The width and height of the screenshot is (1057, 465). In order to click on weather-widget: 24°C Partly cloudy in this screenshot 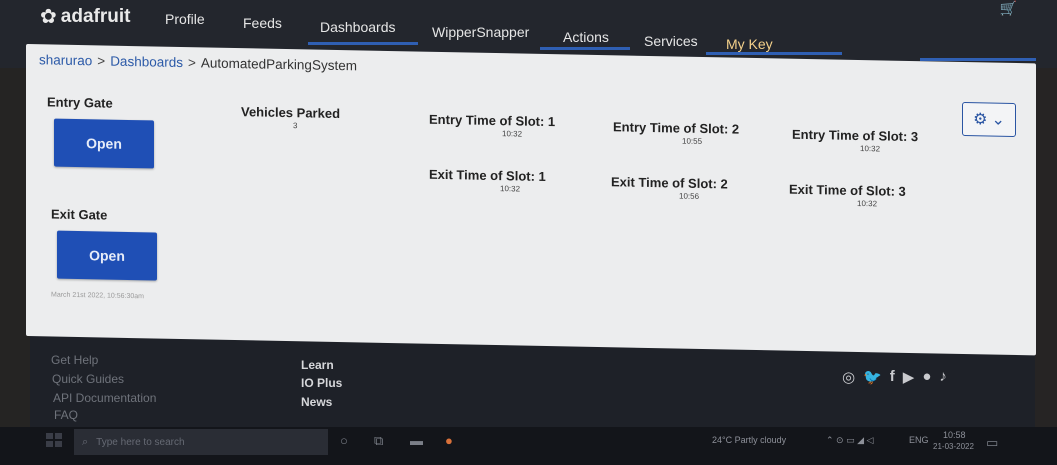, I will do `click(749, 440)`.